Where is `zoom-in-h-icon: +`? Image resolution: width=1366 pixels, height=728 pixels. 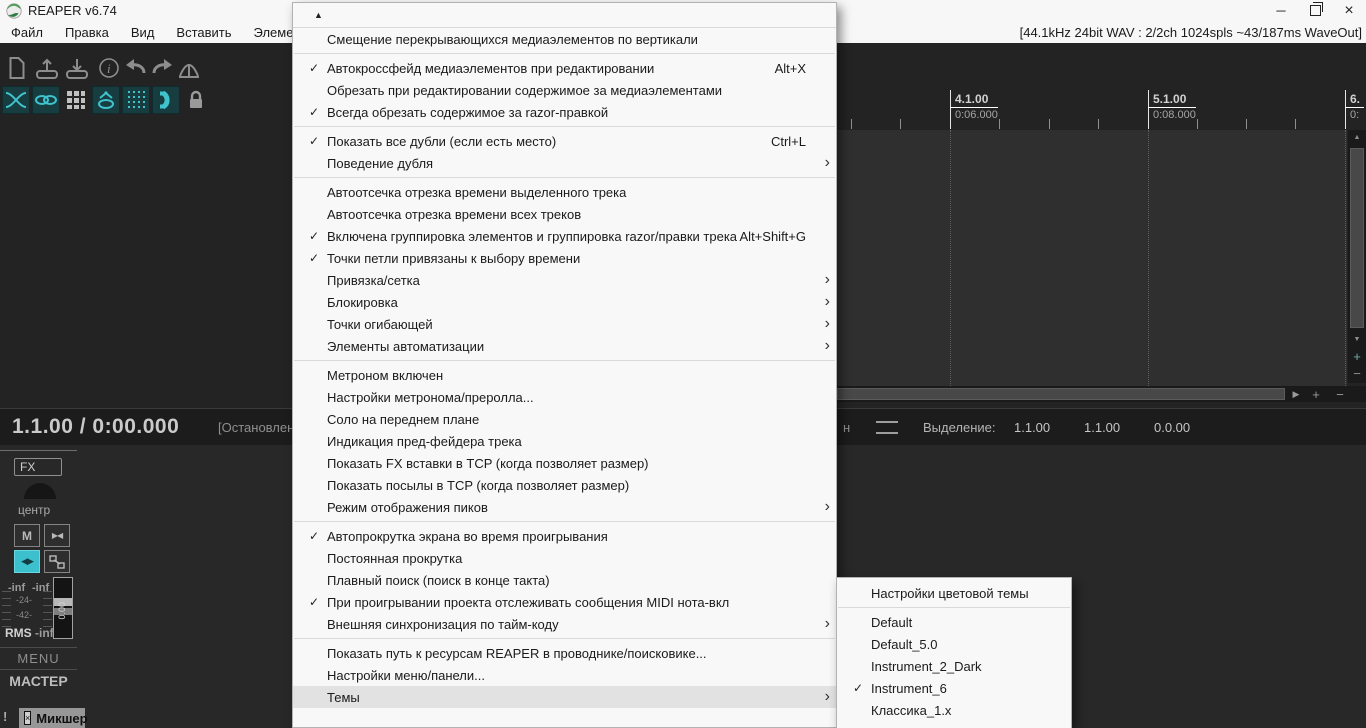 zoom-in-h-icon: + is located at coordinates (1316, 394).